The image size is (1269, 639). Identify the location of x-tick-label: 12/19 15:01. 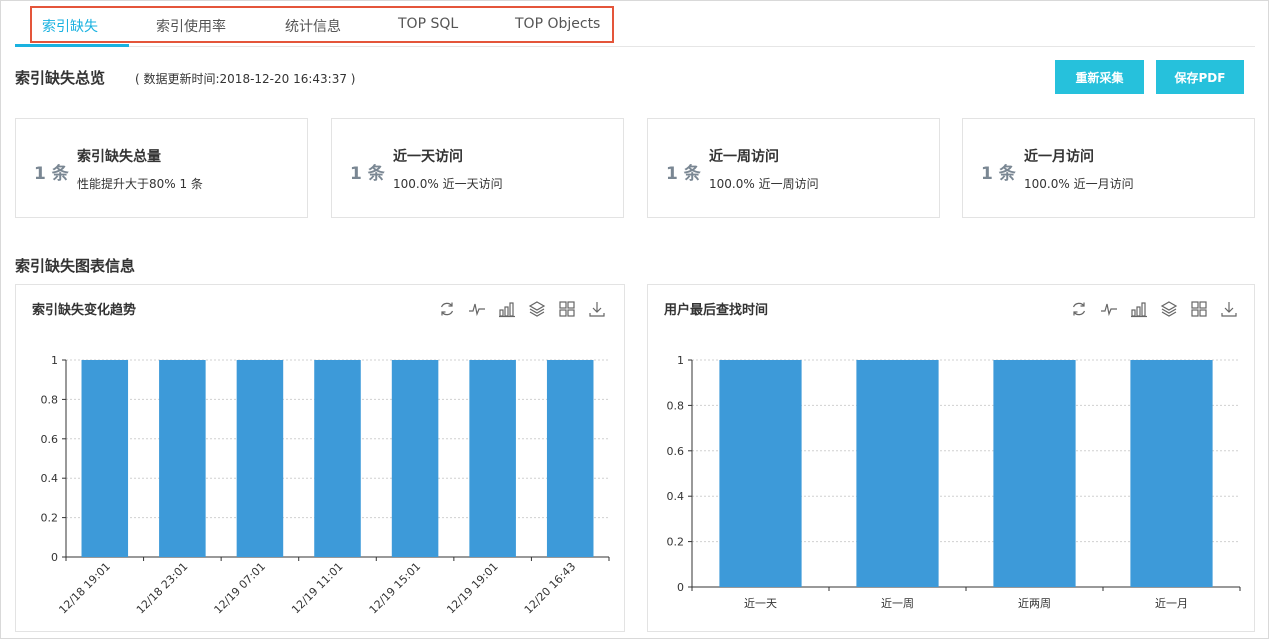
(395, 588).